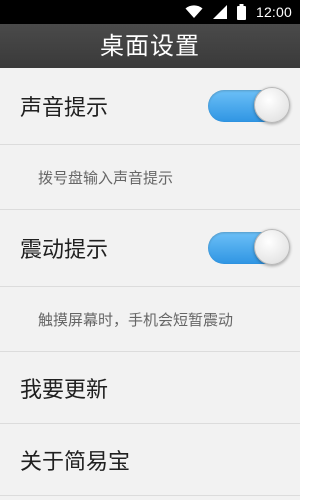  I want to click on status-icons: 12:00, so click(238, 12).